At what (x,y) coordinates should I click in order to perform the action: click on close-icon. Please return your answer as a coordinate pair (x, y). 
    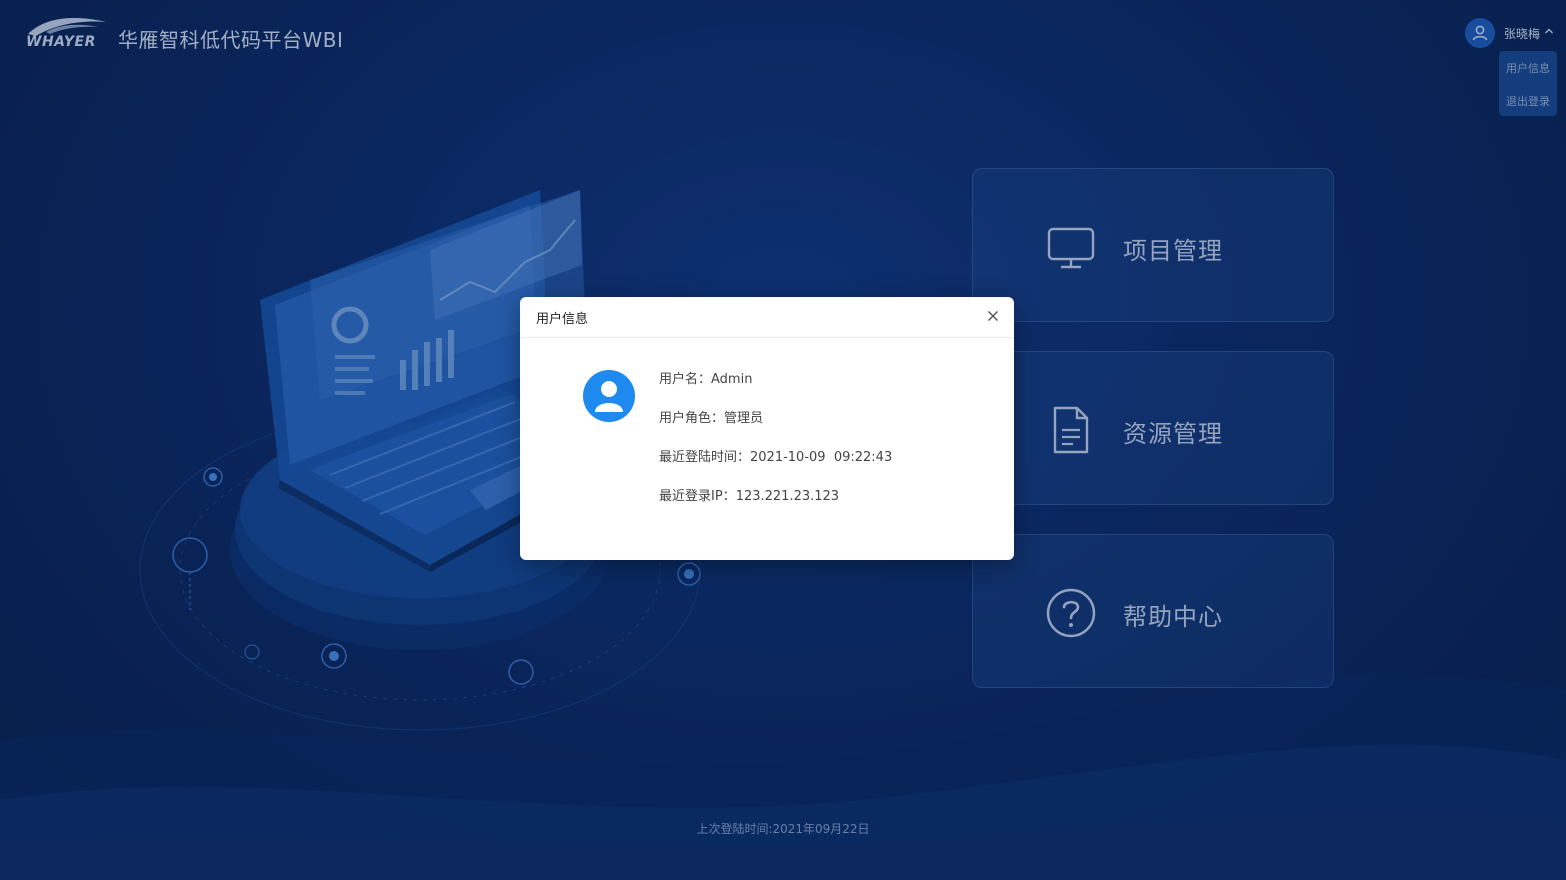
    Looking at the image, I should click on (993, 316).